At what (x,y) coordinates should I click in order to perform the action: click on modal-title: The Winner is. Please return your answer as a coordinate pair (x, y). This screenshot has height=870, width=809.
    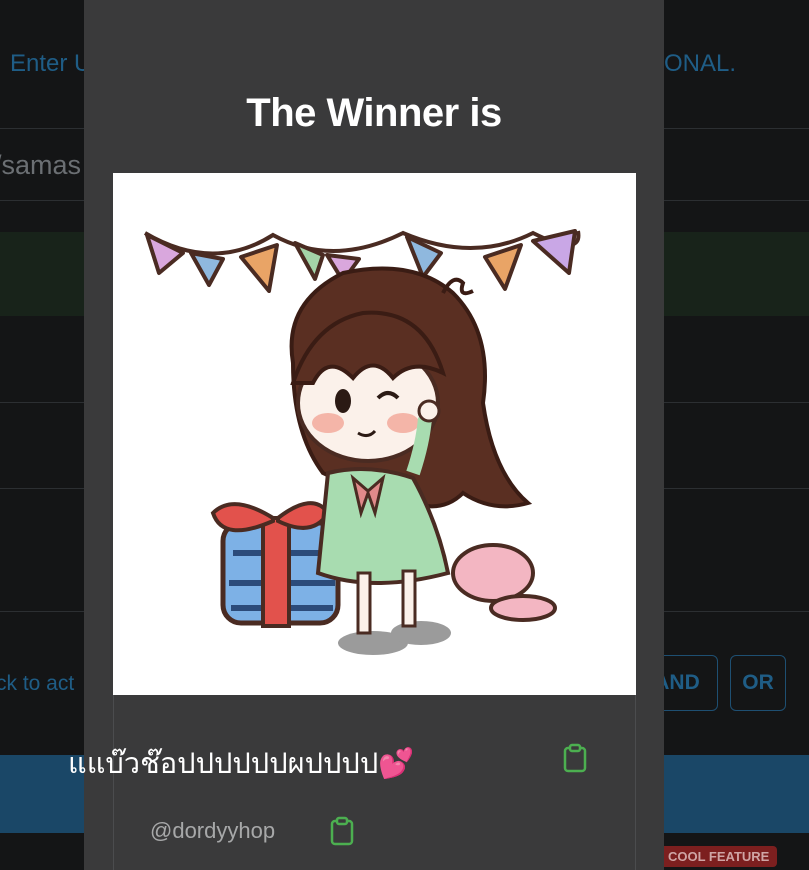
    Looking at the image, I should click on (374, 113).